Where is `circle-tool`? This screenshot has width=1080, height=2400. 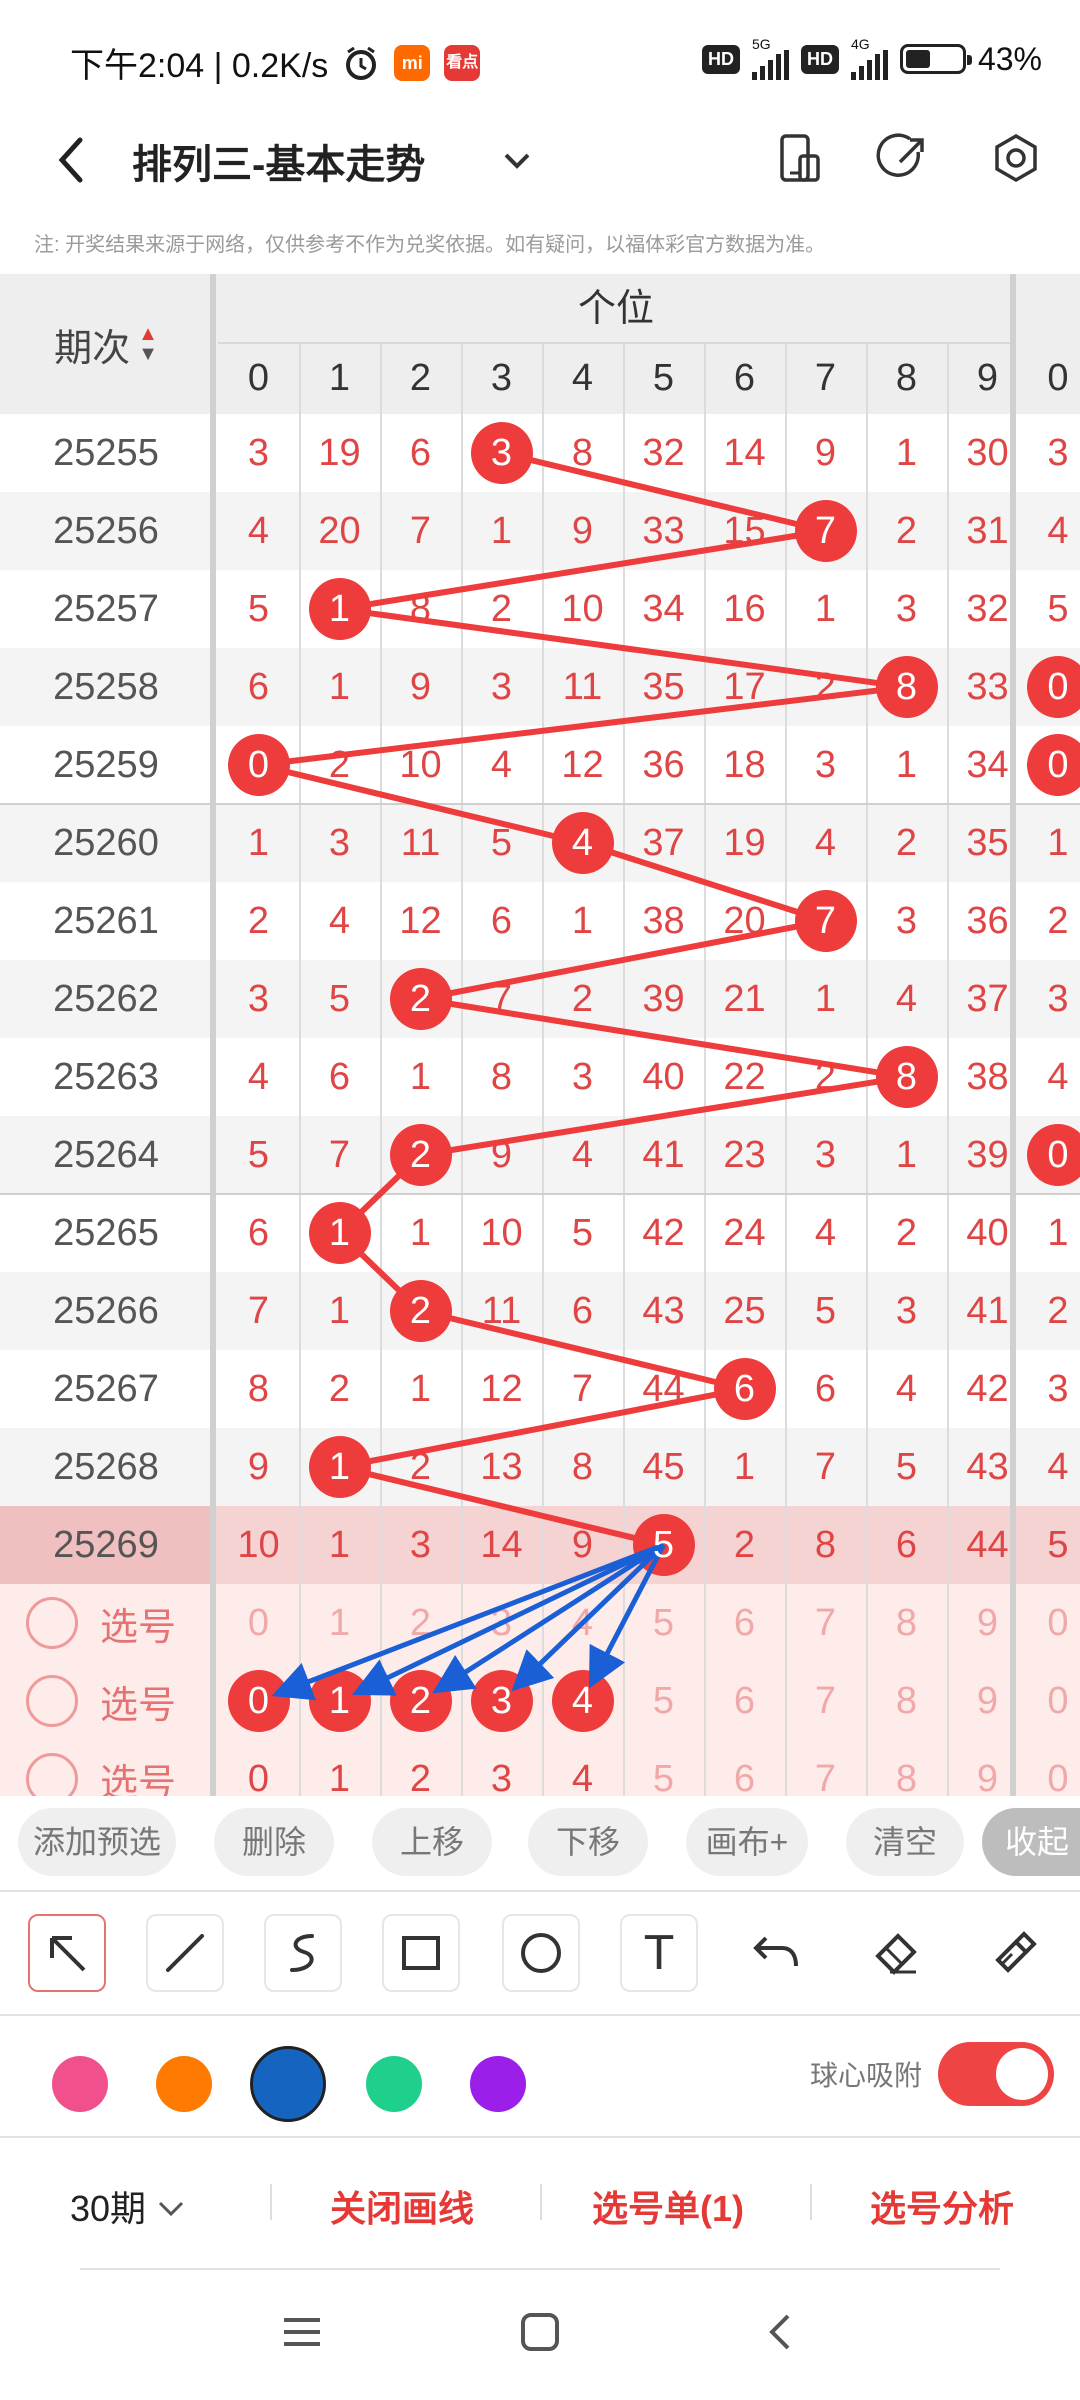 circle-tool is located at coordinates (541, 1953).